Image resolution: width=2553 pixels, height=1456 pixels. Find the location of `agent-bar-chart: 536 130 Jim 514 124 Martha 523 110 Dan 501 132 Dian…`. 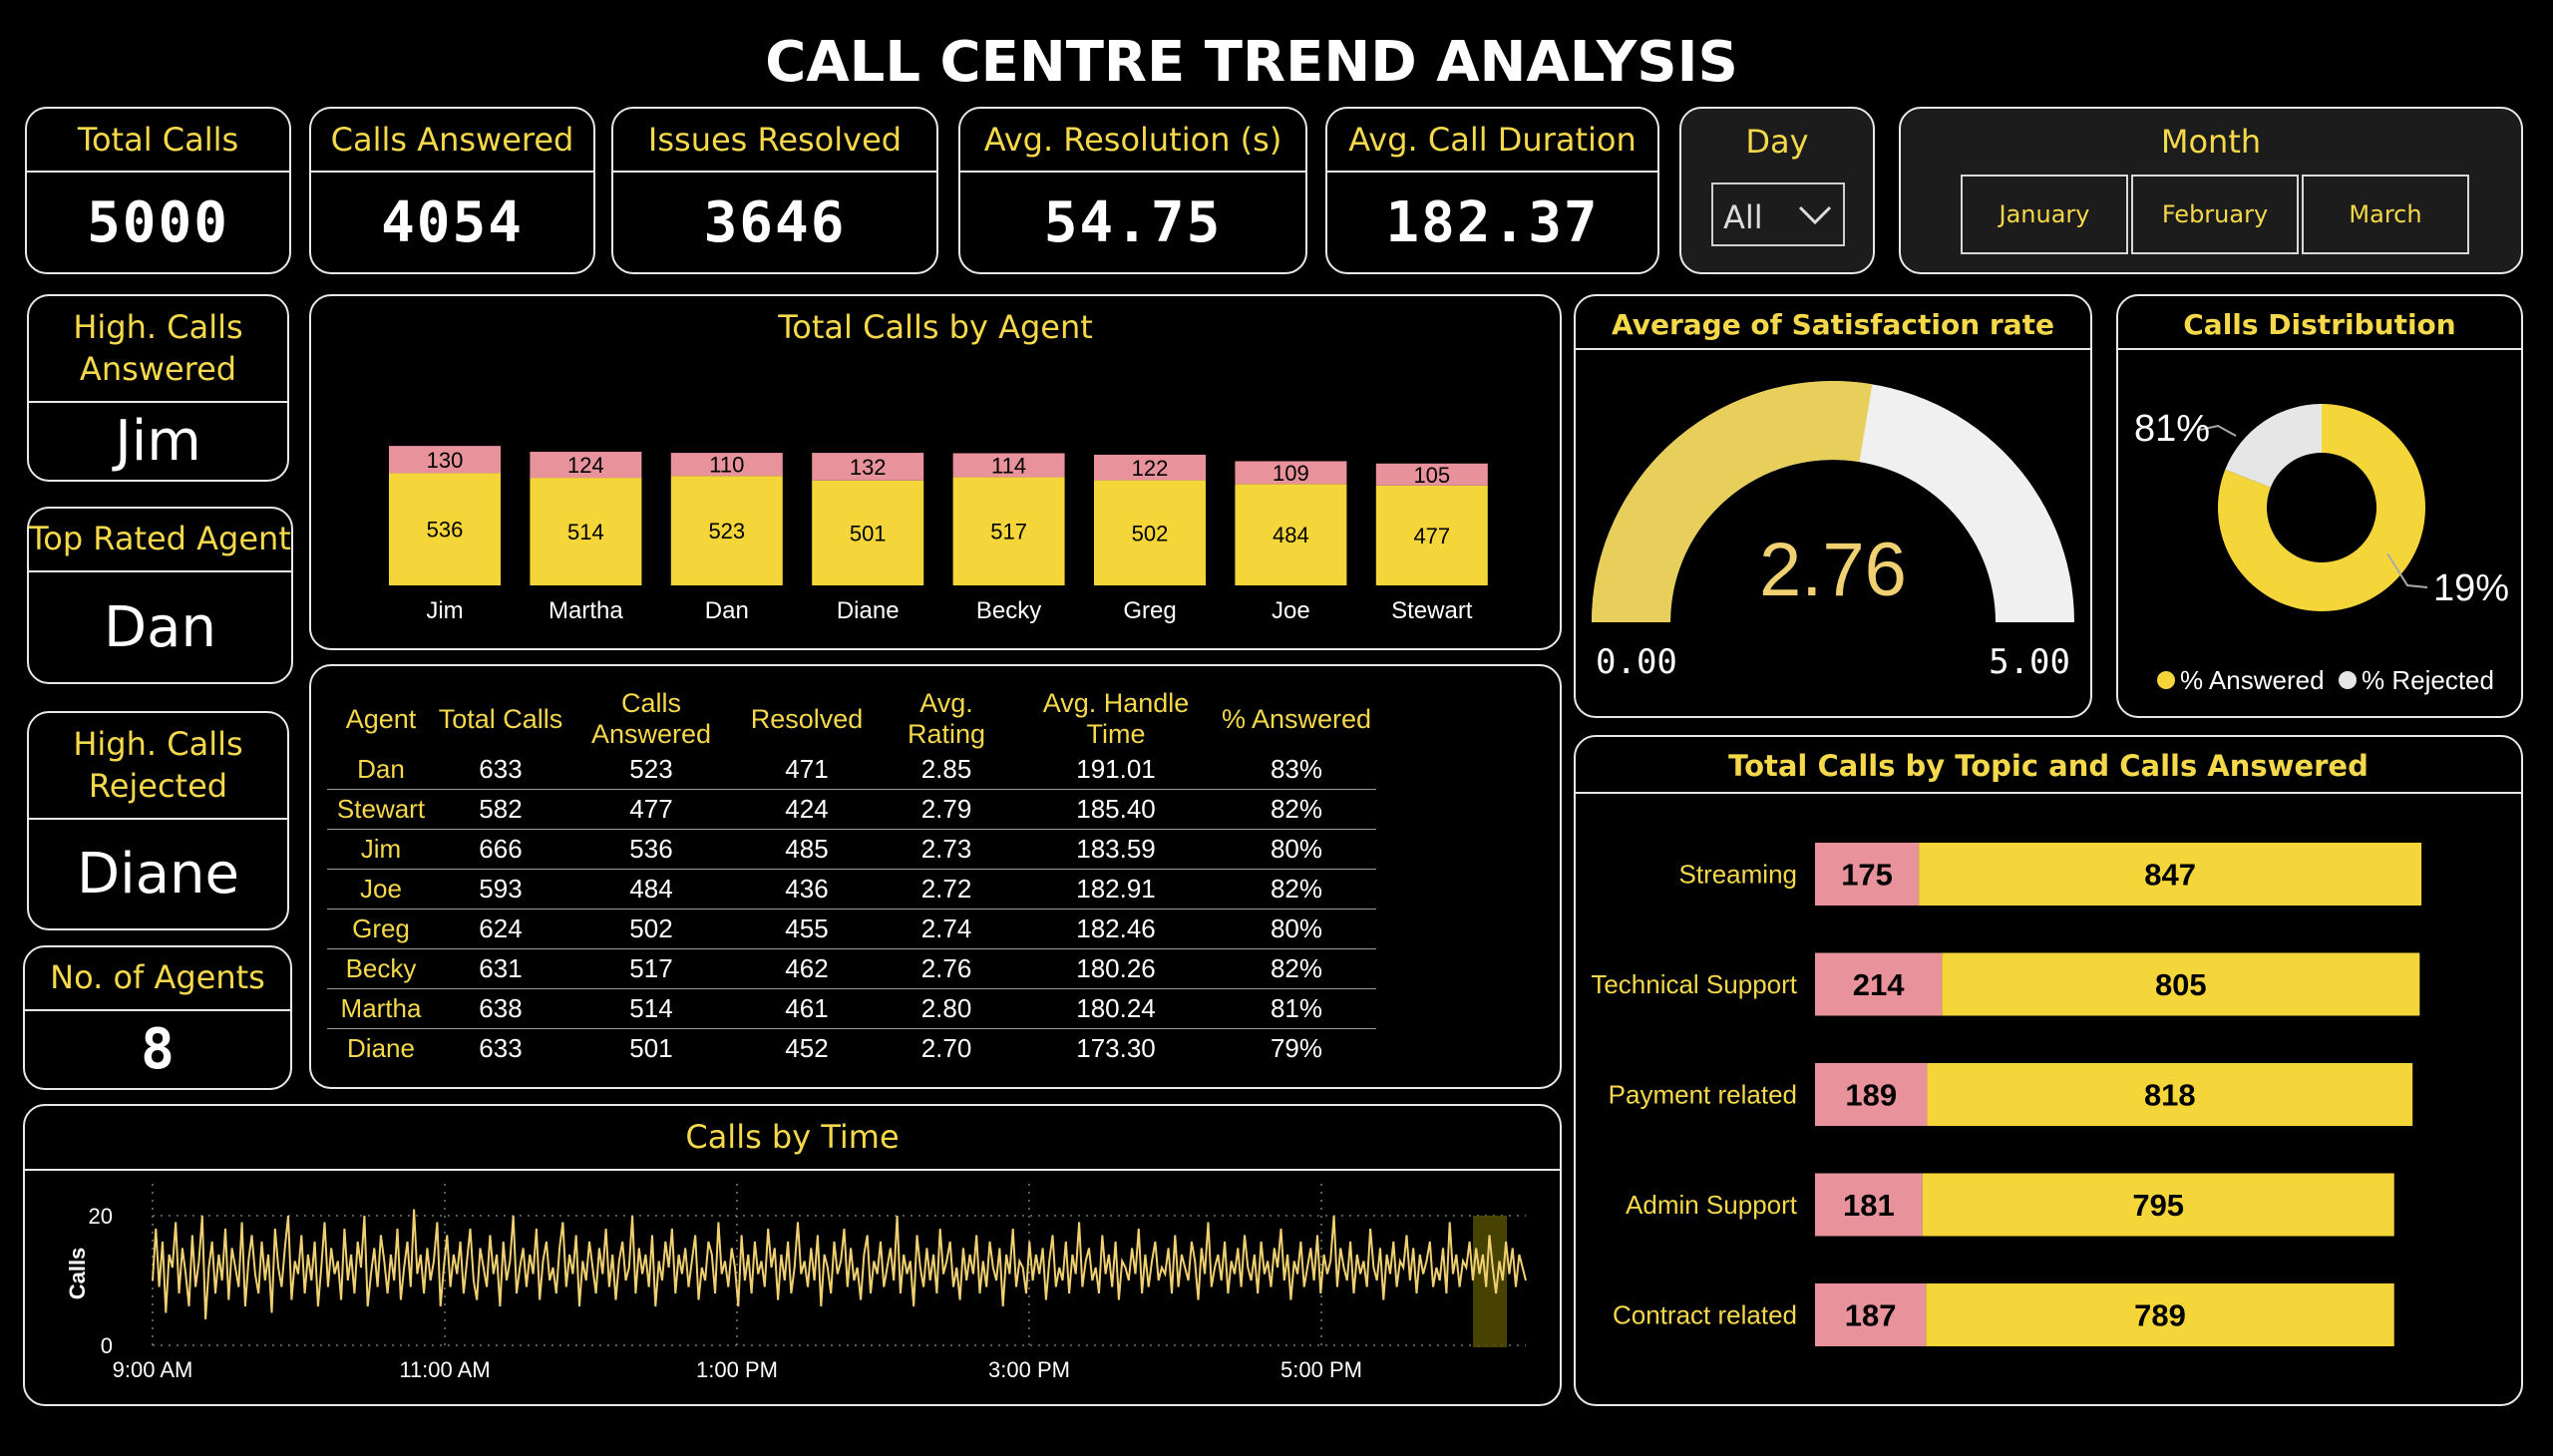

agent-bar-chart: 536 130 Jim 514 124 Martha 523 110 Dan 501 132 Dian… is located at coordinates (939, 535).